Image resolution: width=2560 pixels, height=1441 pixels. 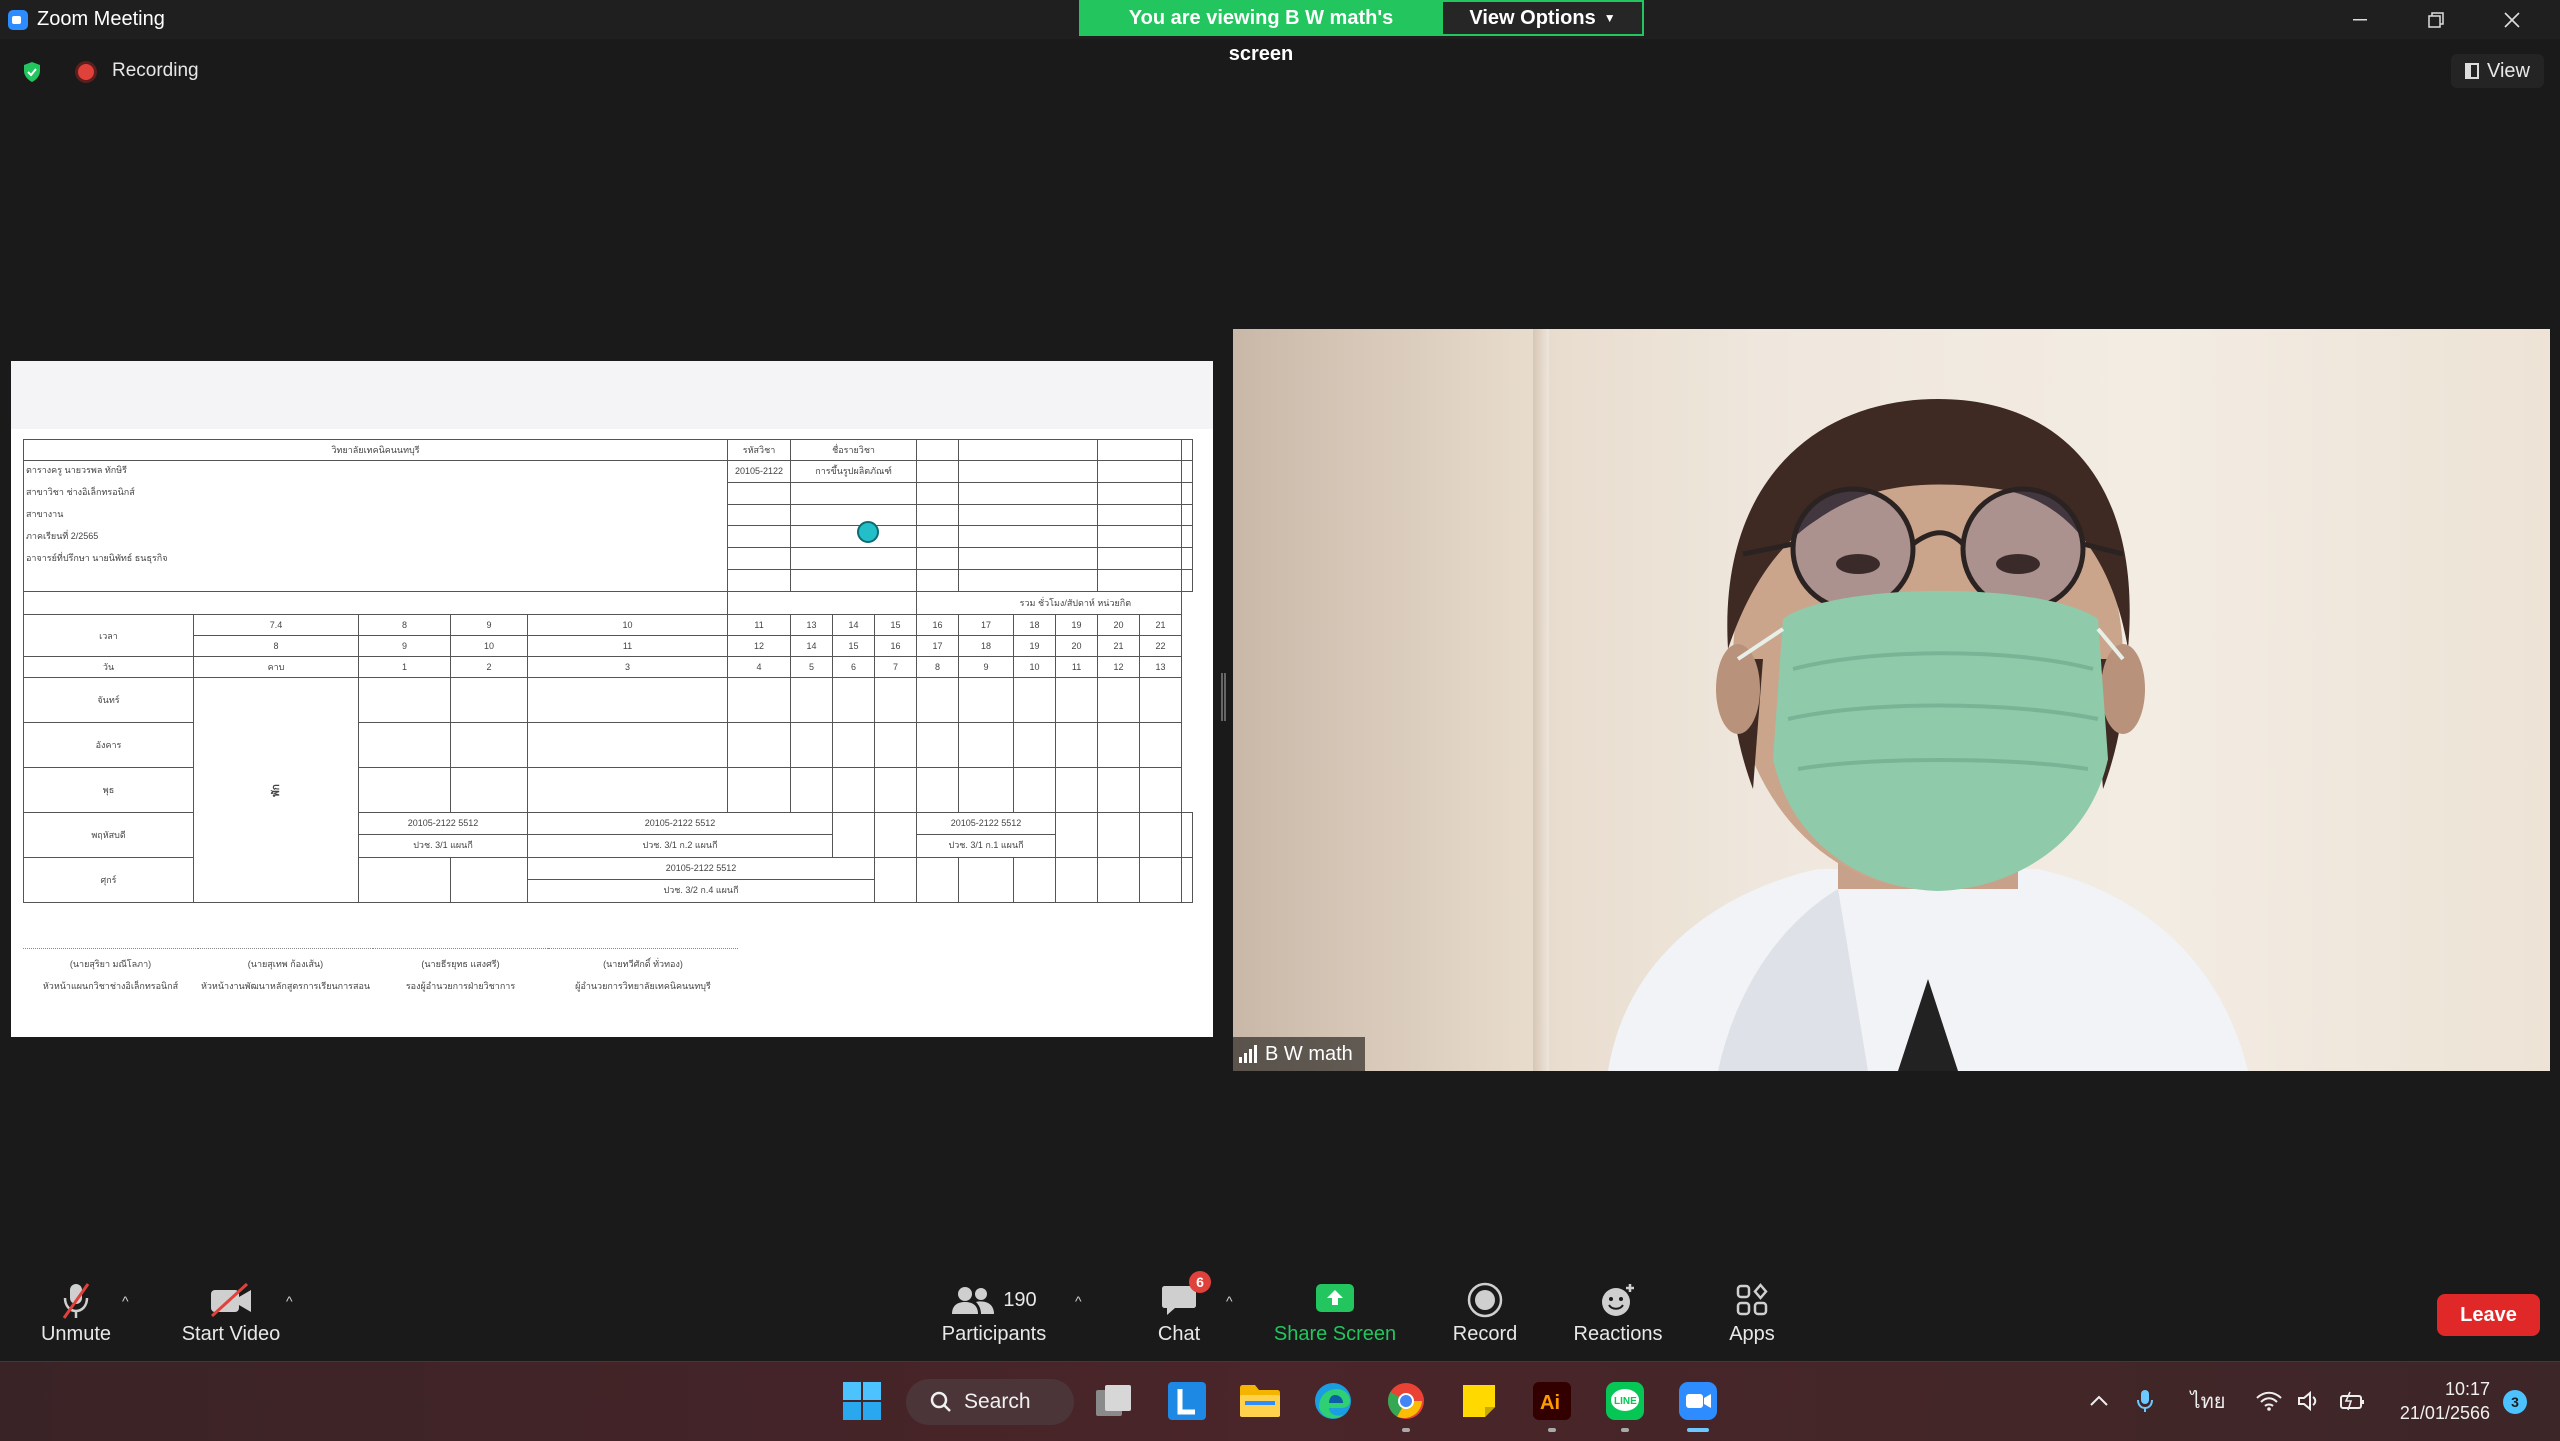 I want to click on file-explorer-button, so click(x=1260, y=1401).